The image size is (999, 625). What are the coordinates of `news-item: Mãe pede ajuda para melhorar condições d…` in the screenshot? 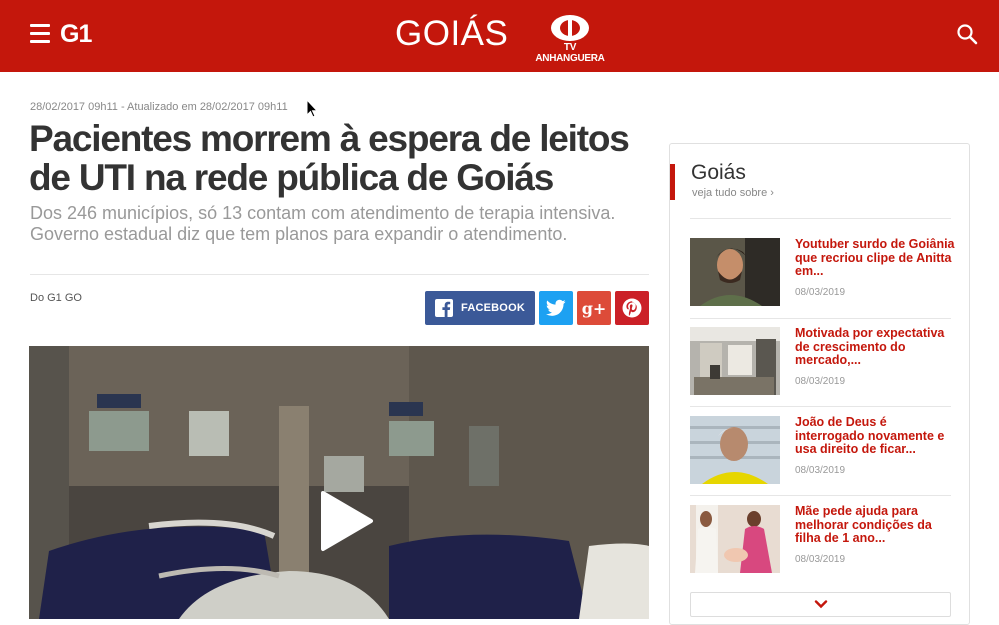 It's located at (822, 539).